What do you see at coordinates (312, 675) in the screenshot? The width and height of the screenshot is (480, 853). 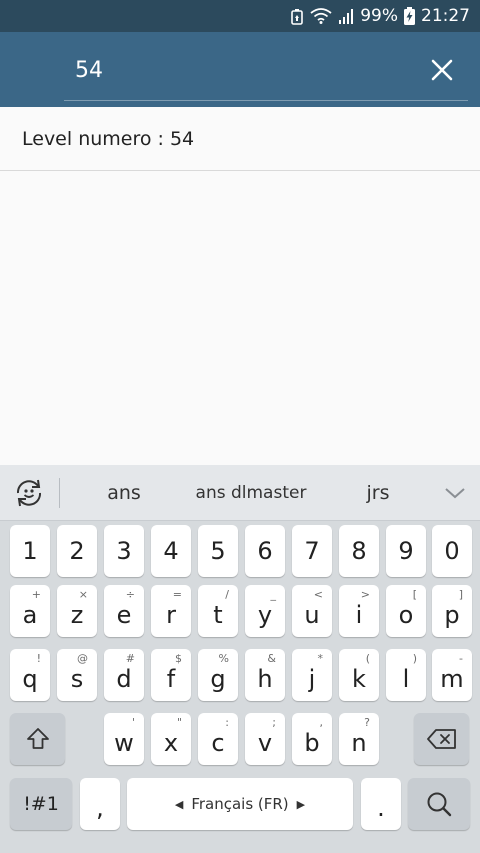 I see `key-j: * j` at bounding box center [312, 675].